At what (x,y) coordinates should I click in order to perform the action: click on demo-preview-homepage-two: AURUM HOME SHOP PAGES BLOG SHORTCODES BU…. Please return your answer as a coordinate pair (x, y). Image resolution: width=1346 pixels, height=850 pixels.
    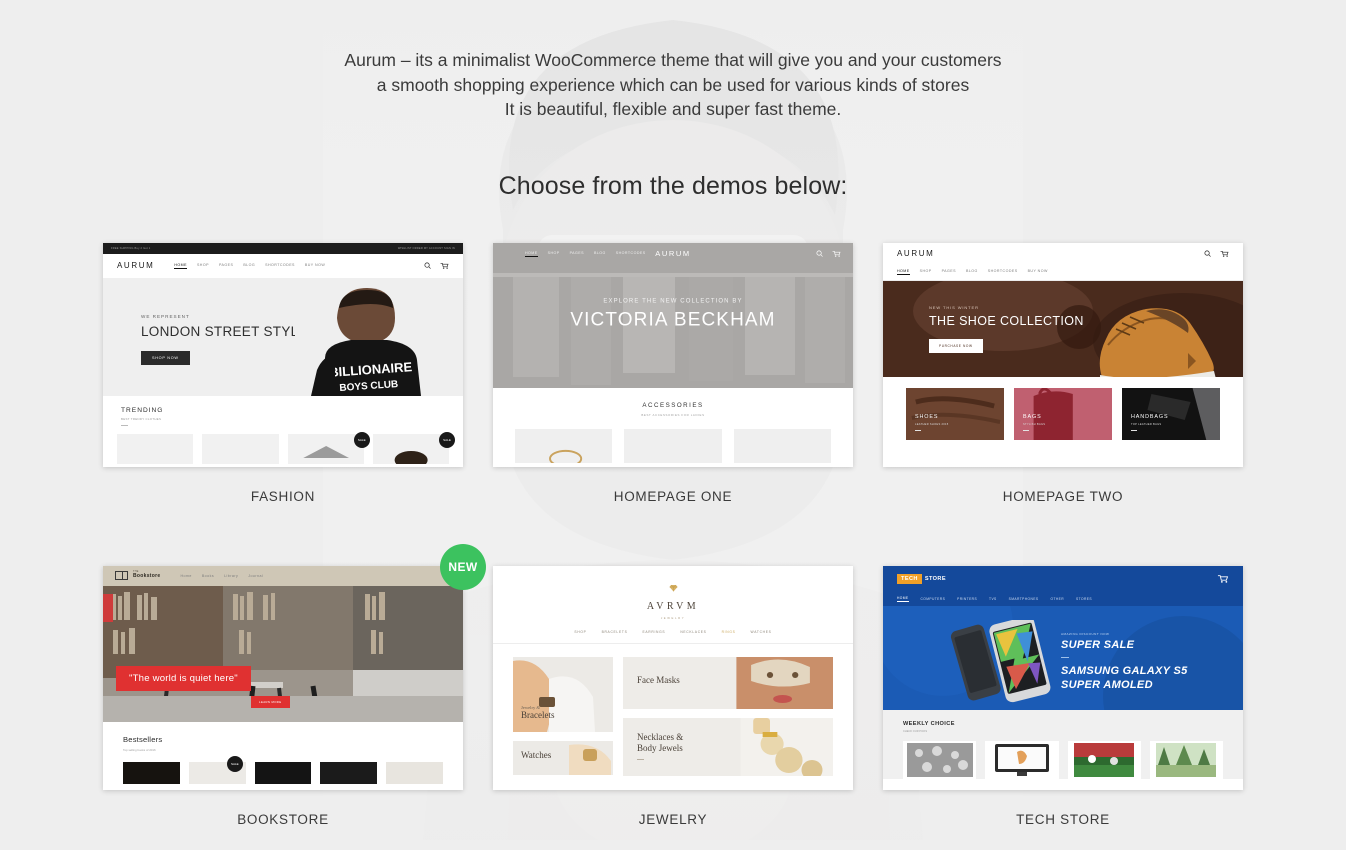
    Looking at the image, I should click on (1063, 354).